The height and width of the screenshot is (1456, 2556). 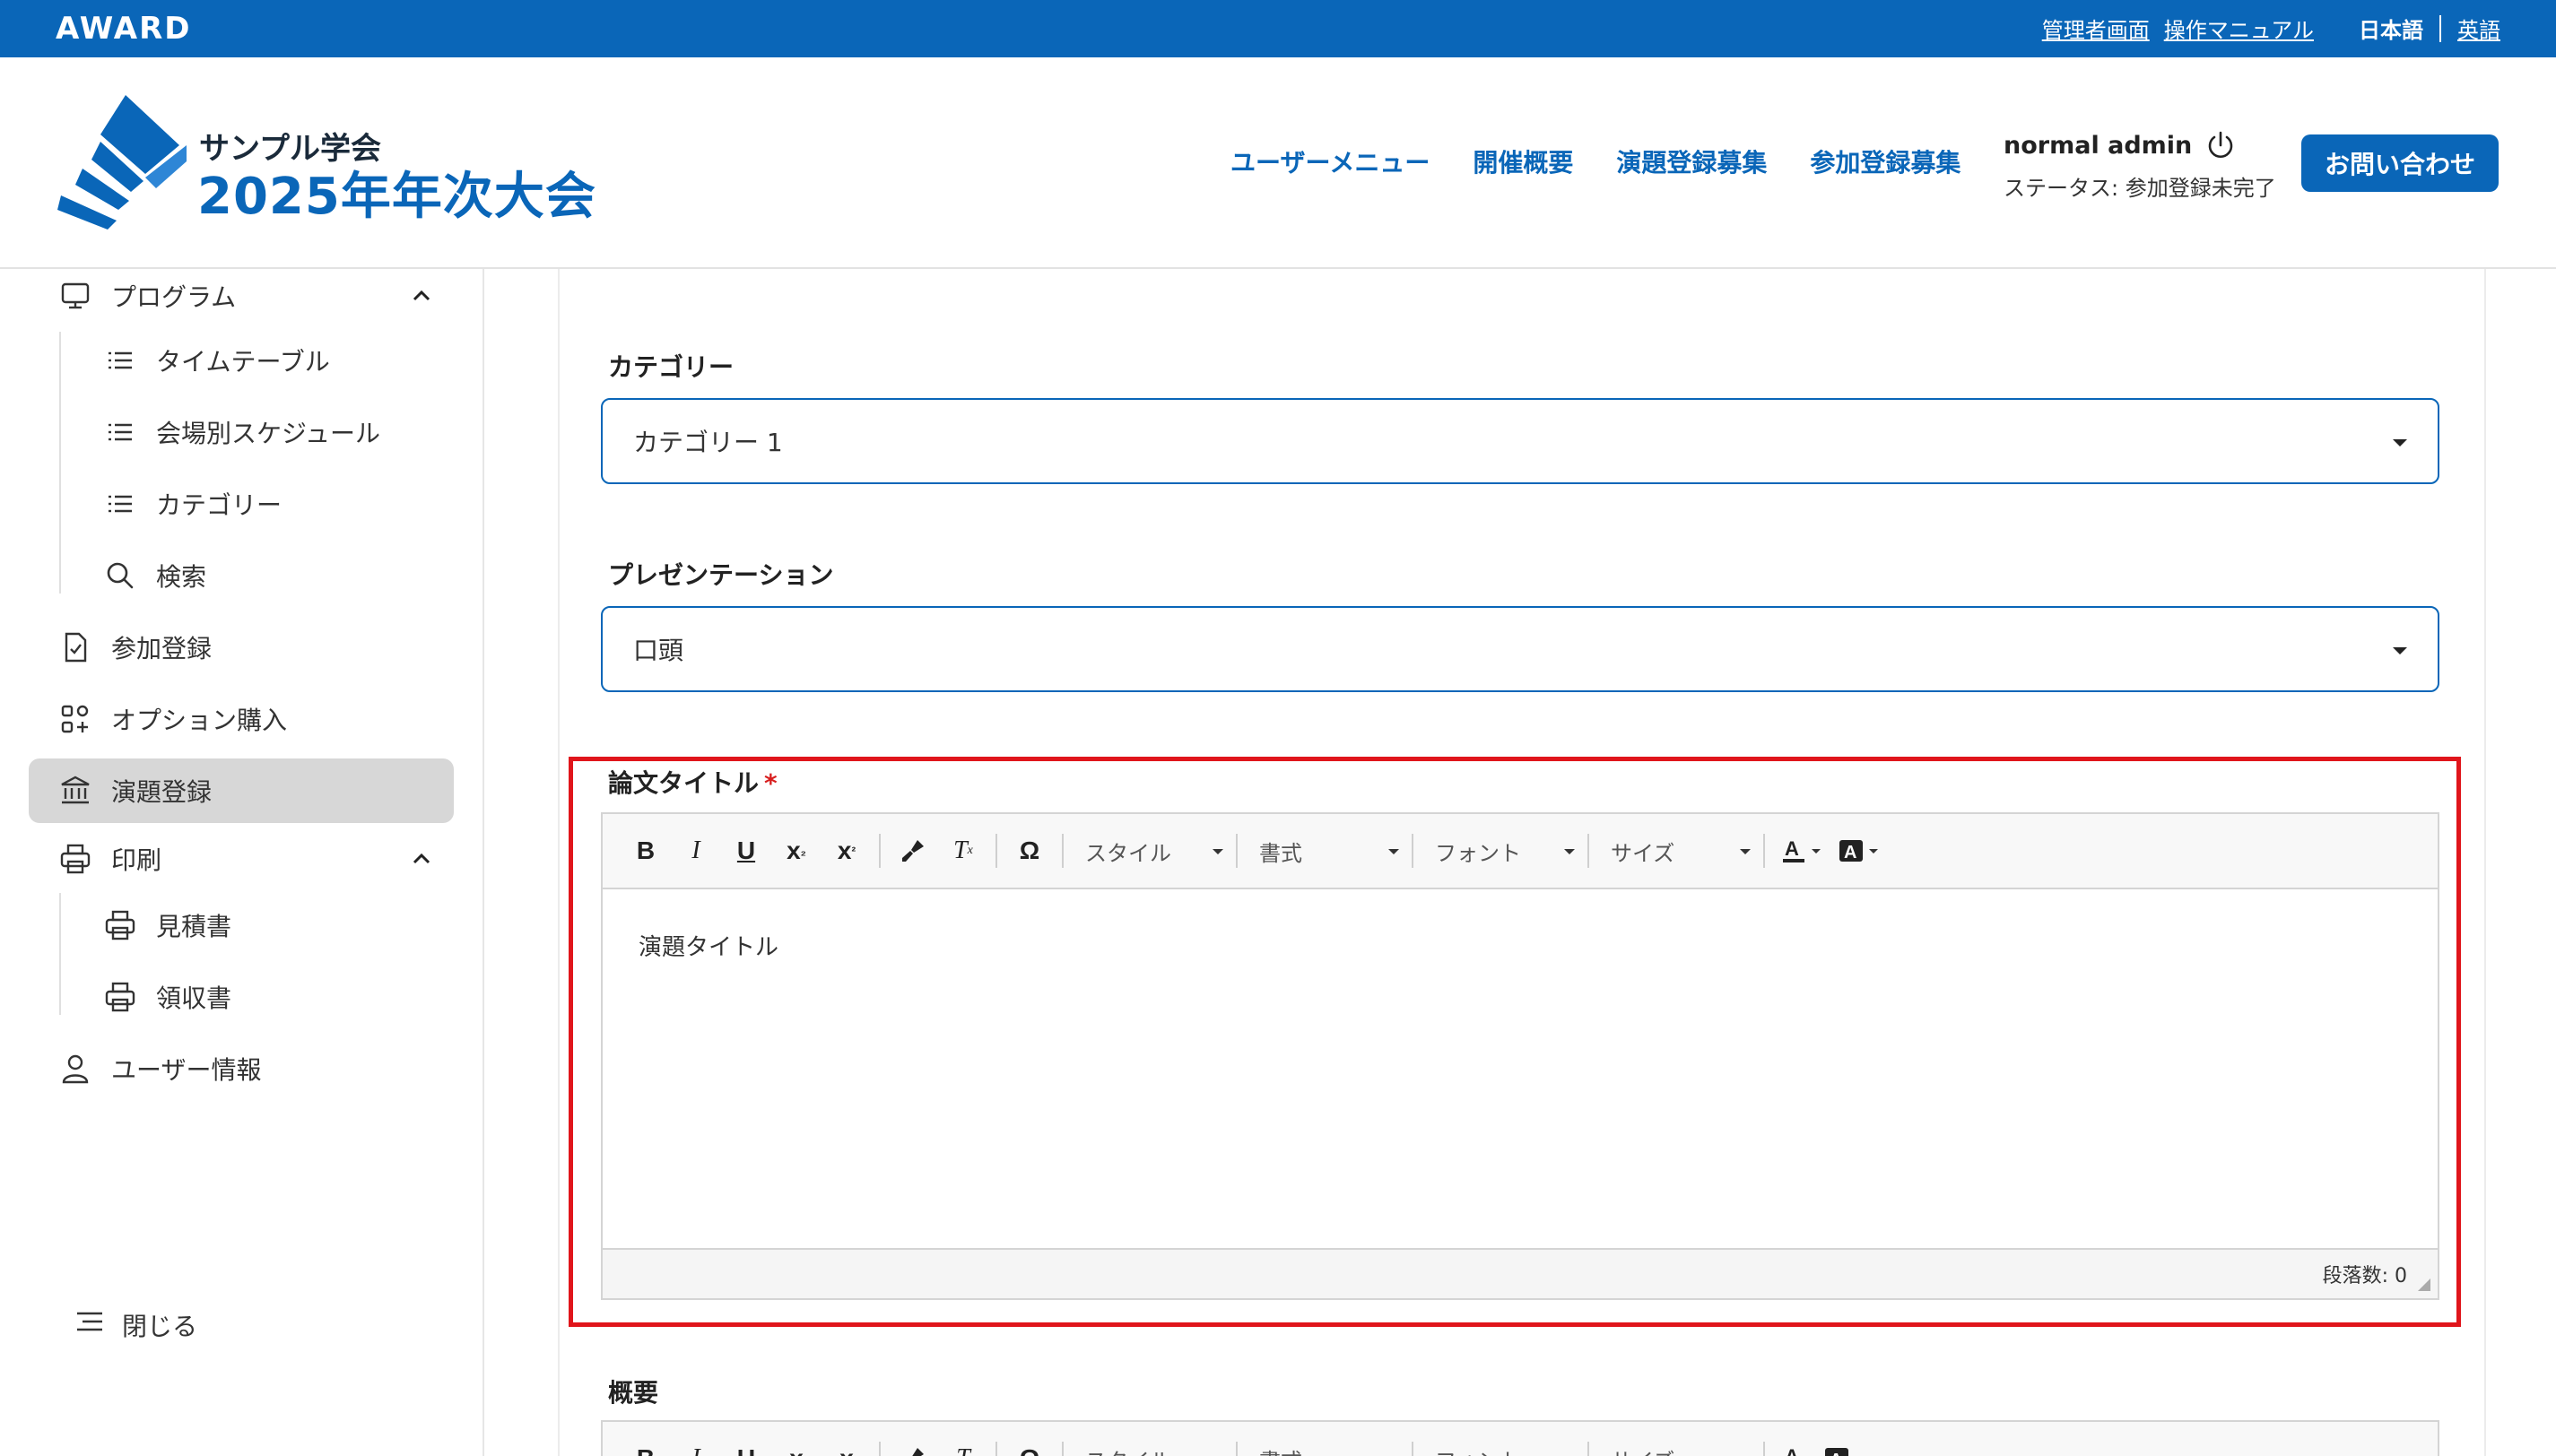 I want to click on sidebar-item-label: 領収書, so click(x=194, y=999).